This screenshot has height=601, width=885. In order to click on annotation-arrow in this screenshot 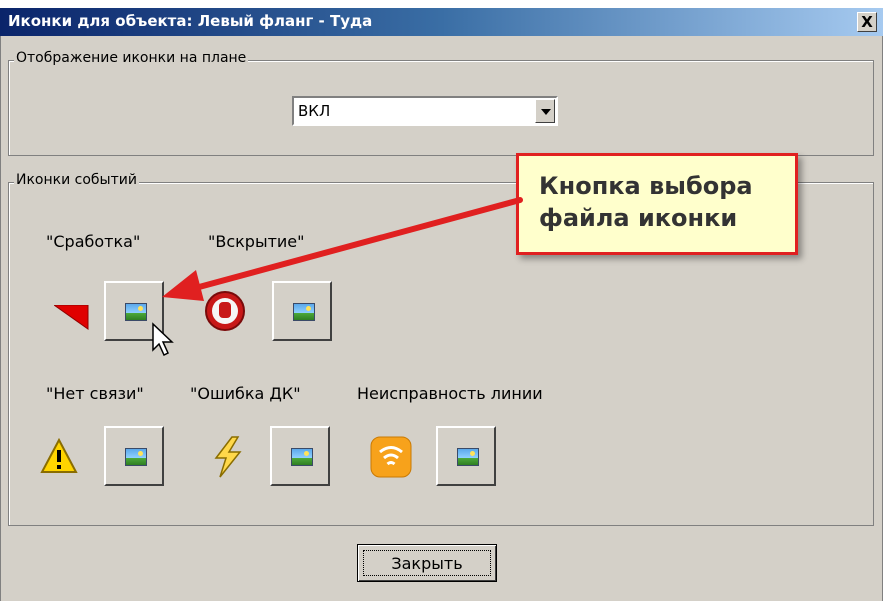, I will do `click(342, 249)`.